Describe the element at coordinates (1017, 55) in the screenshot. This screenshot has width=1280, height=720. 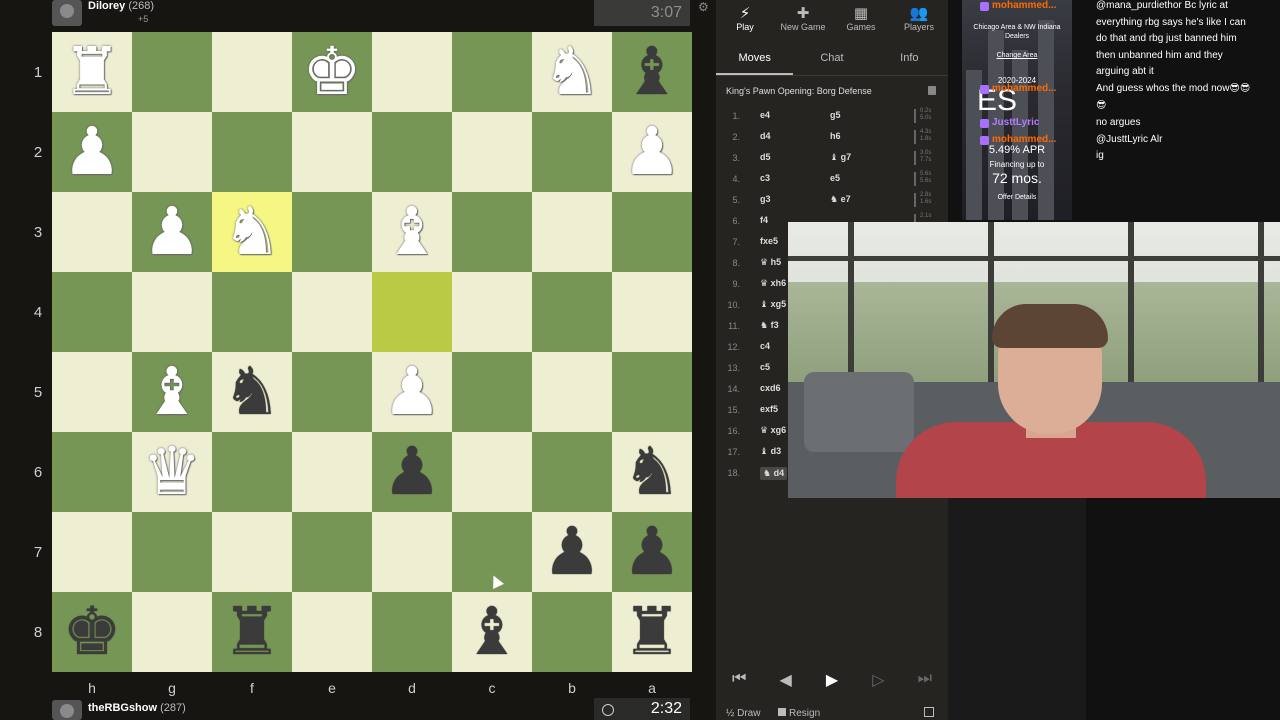
I see `ad-change-area-link: Change Area` at that location.